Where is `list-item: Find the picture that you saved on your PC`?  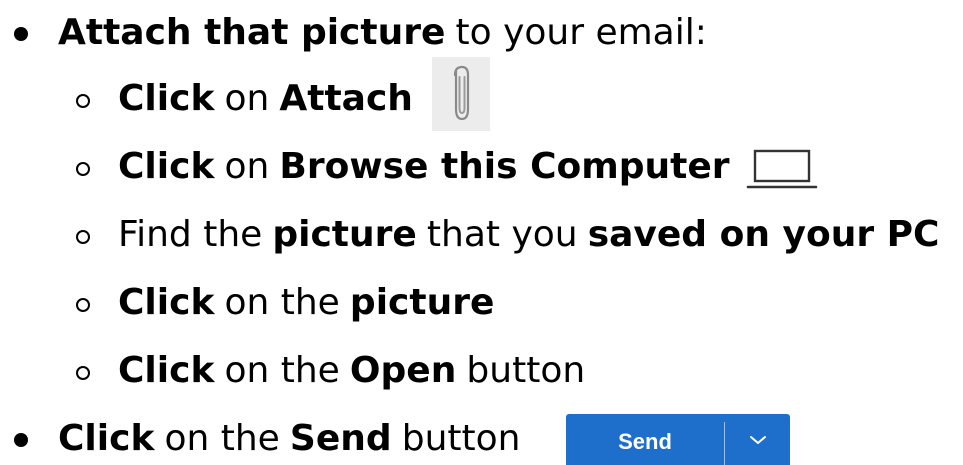 list-item: Find the picture that you saved on your PC is located at coordinates (528, 235).